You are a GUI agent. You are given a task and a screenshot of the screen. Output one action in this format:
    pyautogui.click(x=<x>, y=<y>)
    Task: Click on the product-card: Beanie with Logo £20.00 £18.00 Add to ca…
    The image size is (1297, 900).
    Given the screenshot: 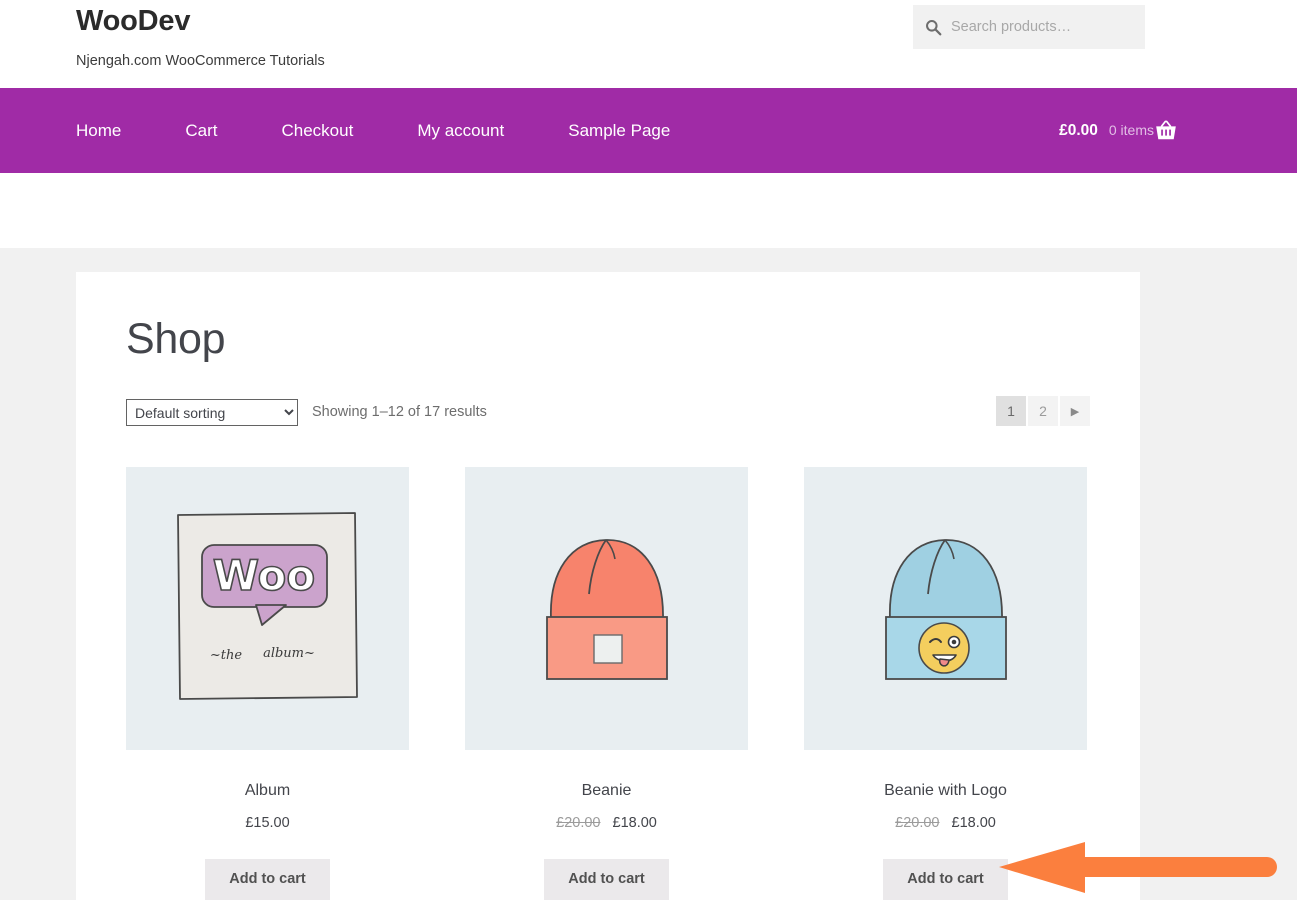 What is the action you would take?
    pyautogui.click(x=945, y=683)
    